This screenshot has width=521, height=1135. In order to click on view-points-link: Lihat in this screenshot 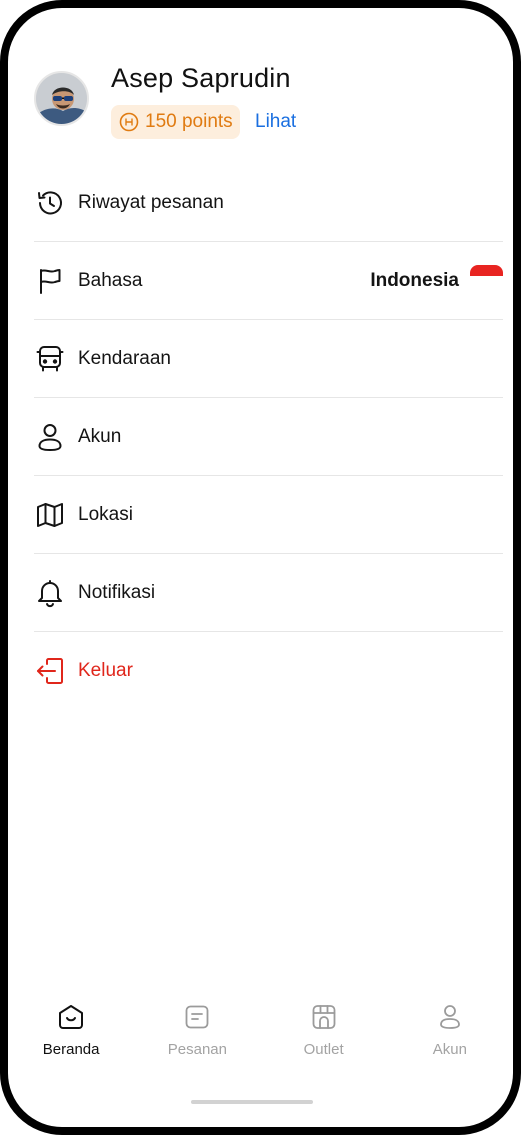, I will do `click(275, 122)`.